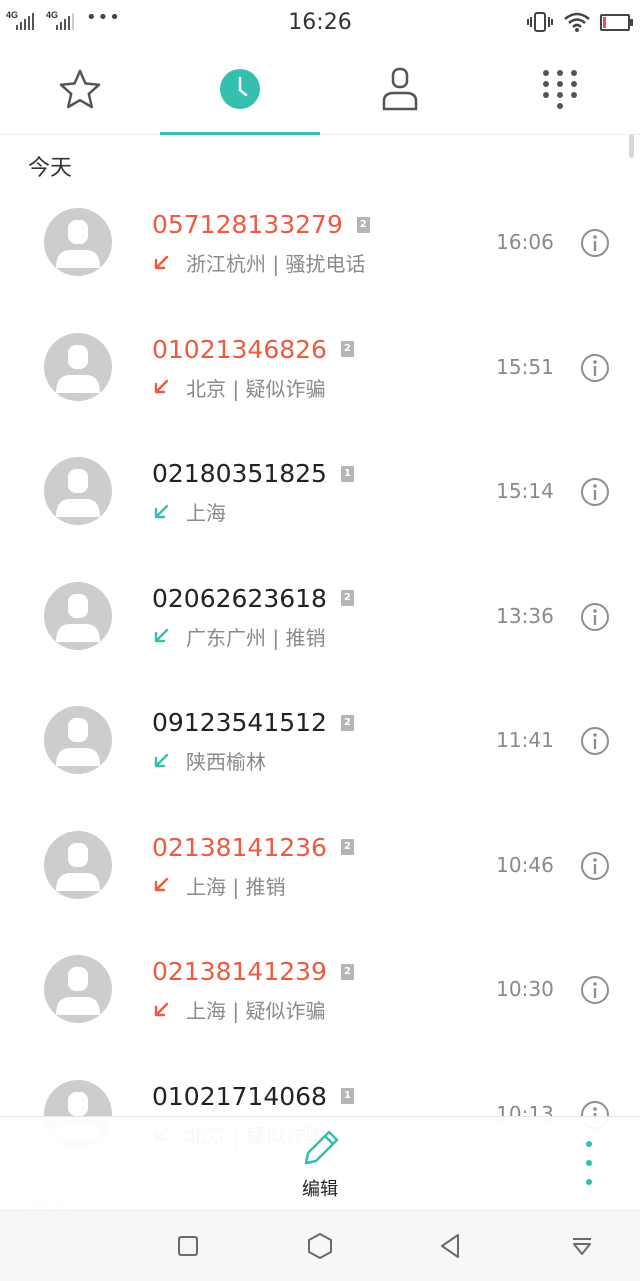 The height and width of the screenshot is (1281, 640). I want to click on tab-dialpad, so click(560, 89).